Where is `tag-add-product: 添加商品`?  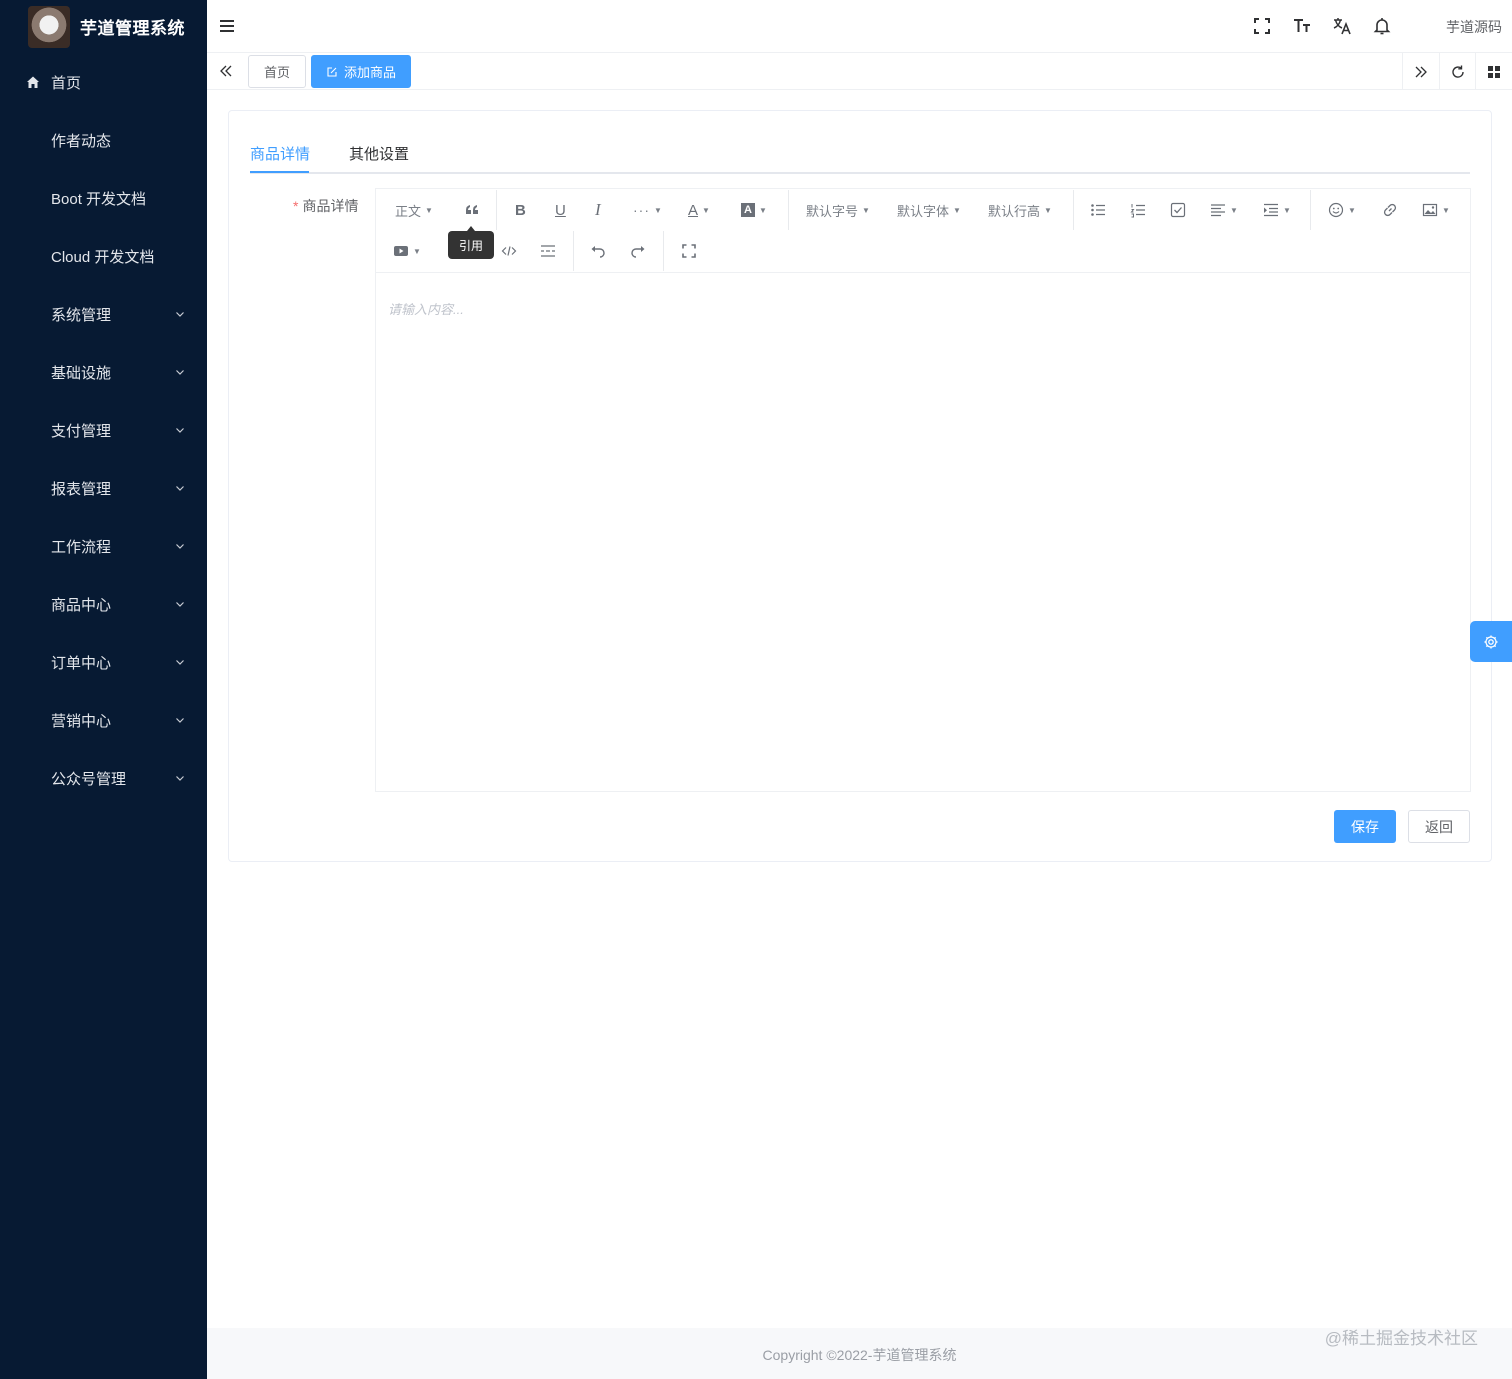 tag-add-product: 添加商品 is located at coordinates (361, 71).